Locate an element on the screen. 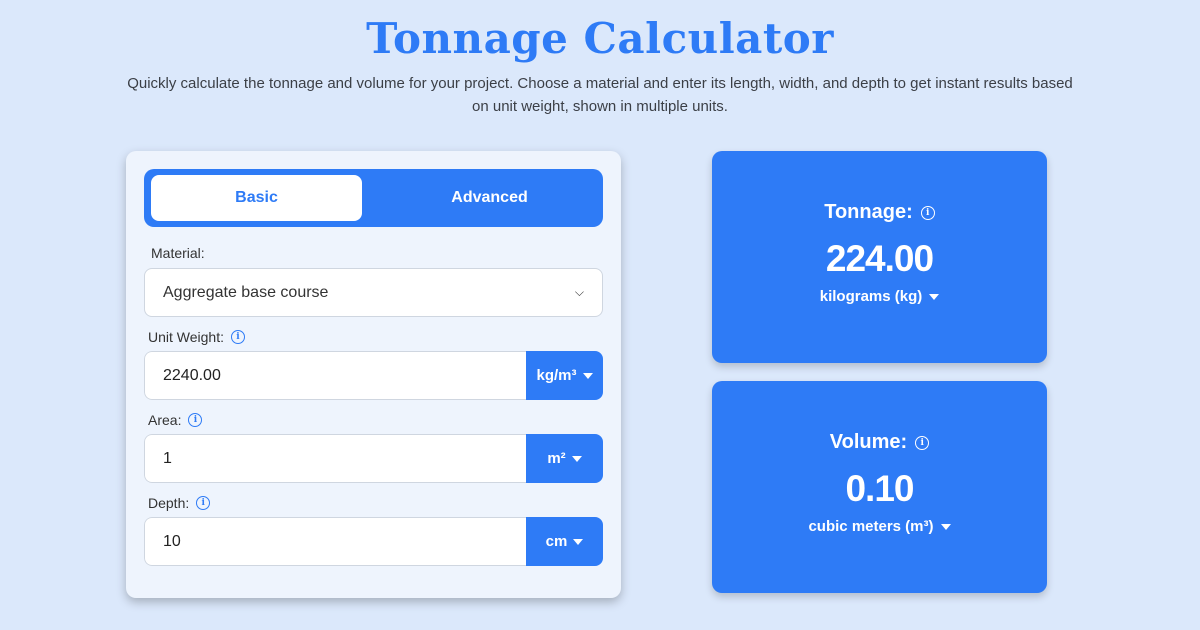 This screenshot has height=630, width=1200. area-label: Area: i is located at coordinates (175, 420).